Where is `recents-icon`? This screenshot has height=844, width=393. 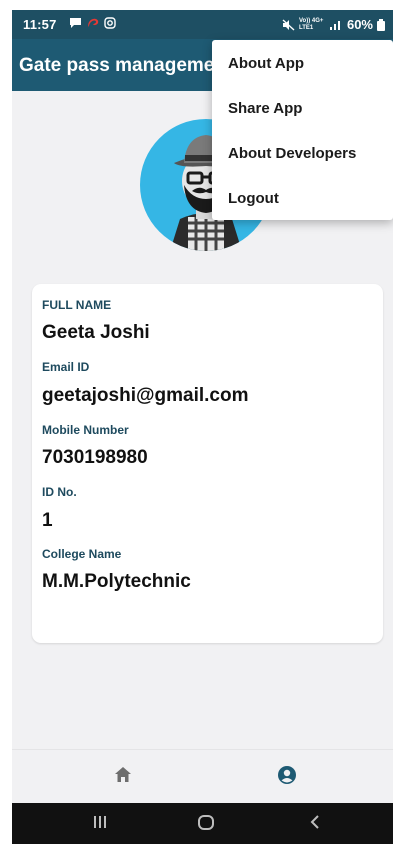
recents-icon is located at coordinates (100, 822).